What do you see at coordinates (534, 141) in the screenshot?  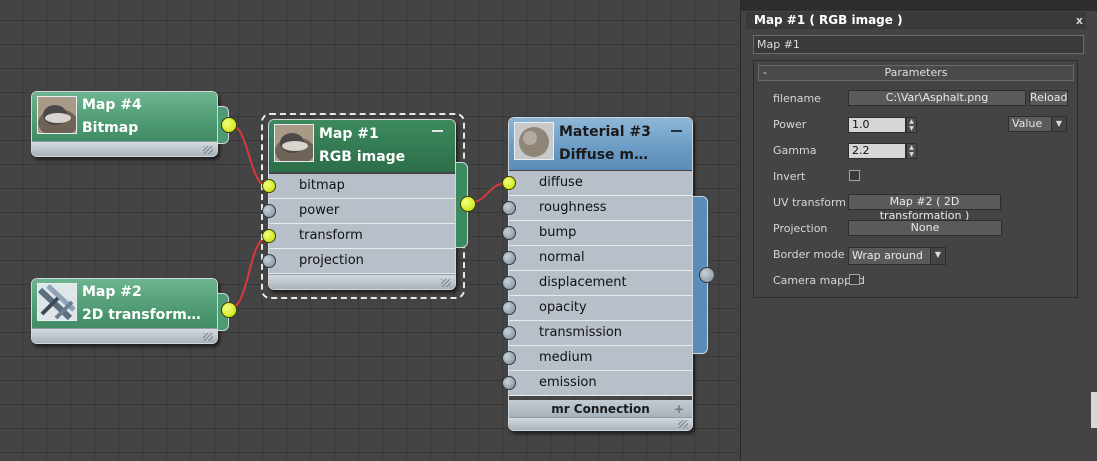 I see `material-thumbnail` at bounding box center [534, 141].